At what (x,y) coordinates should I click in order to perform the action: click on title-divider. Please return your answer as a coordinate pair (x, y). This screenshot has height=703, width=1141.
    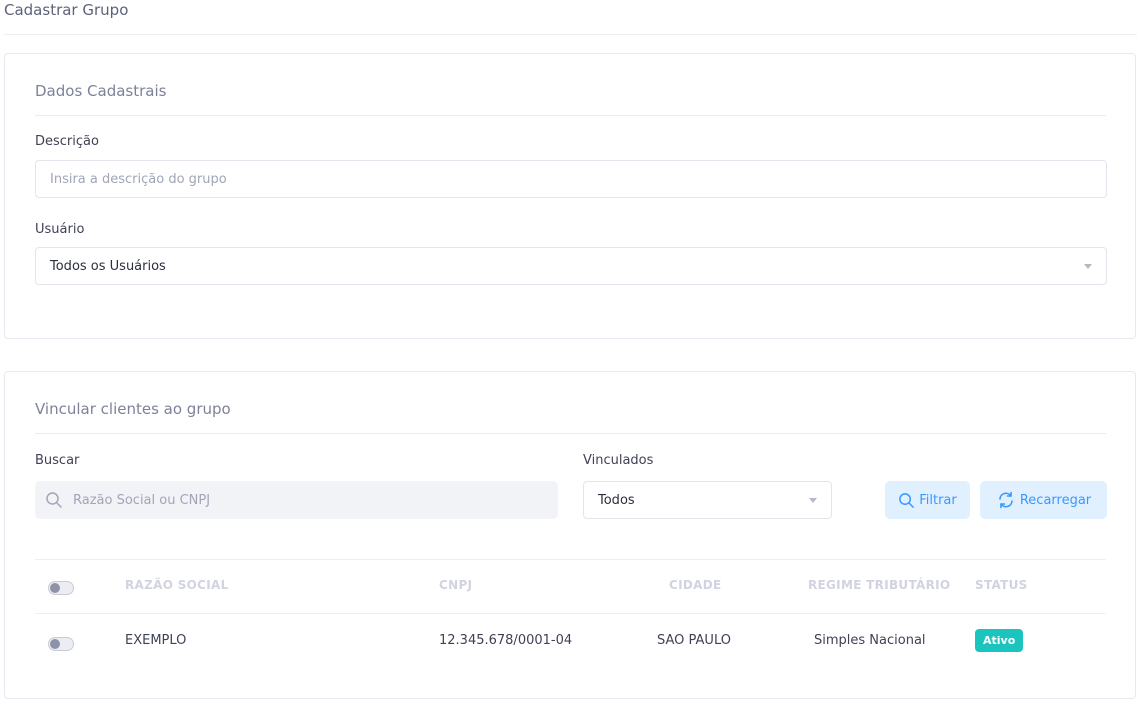
    Looking at the image, I should click on (570, 34).